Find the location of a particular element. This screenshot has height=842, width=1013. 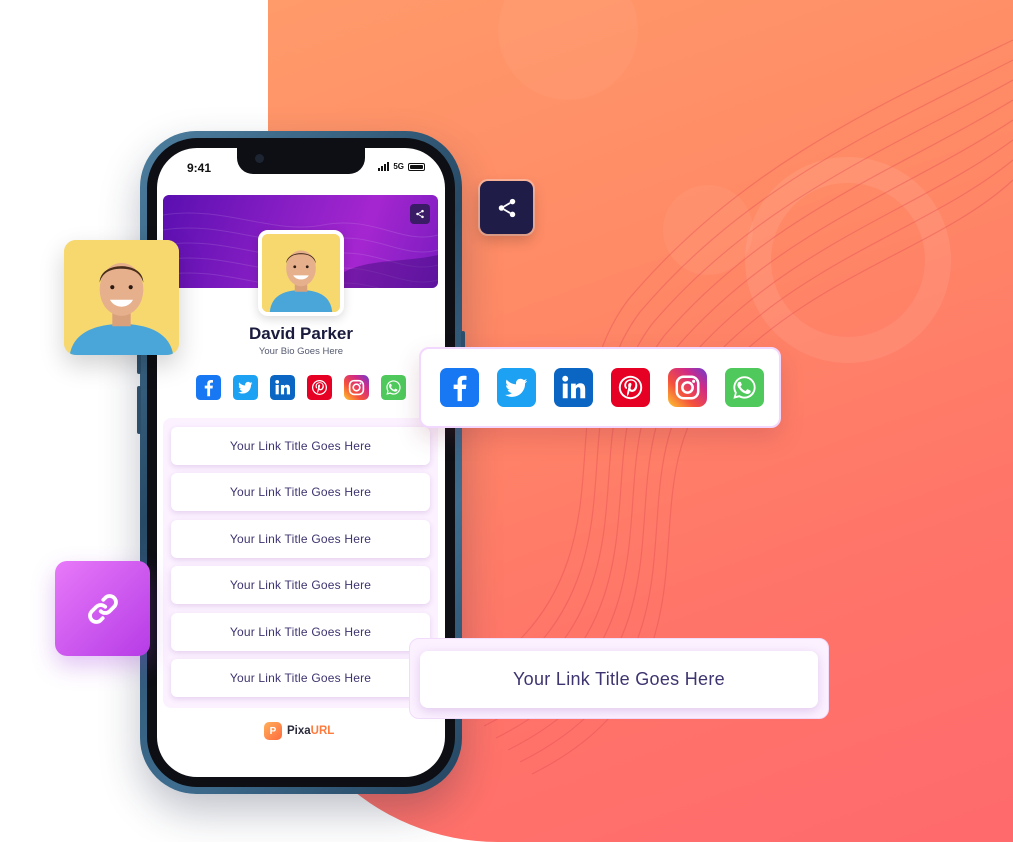

banner-share-button is located at coordinates (420, 214).